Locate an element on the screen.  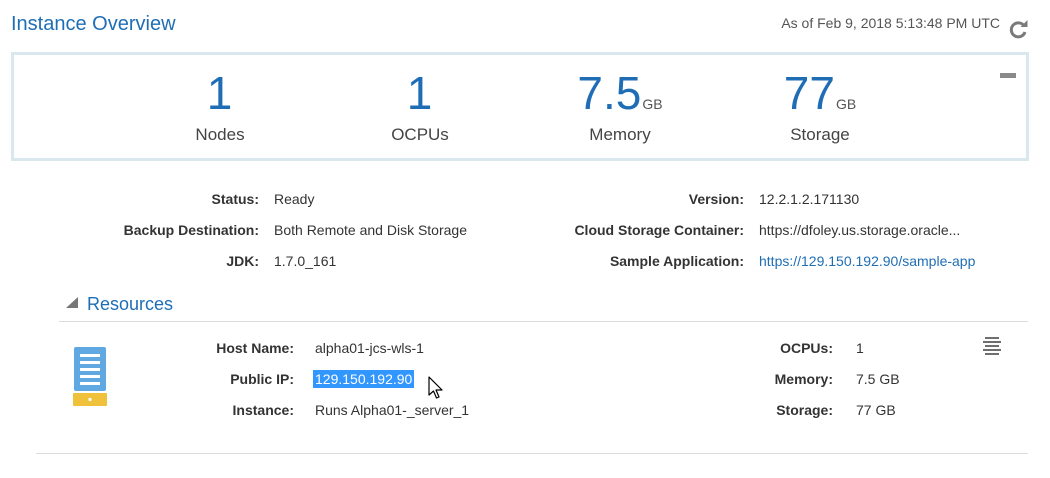
public-ip-value: 129.150.192.90 is located at coordinates (364, 379).